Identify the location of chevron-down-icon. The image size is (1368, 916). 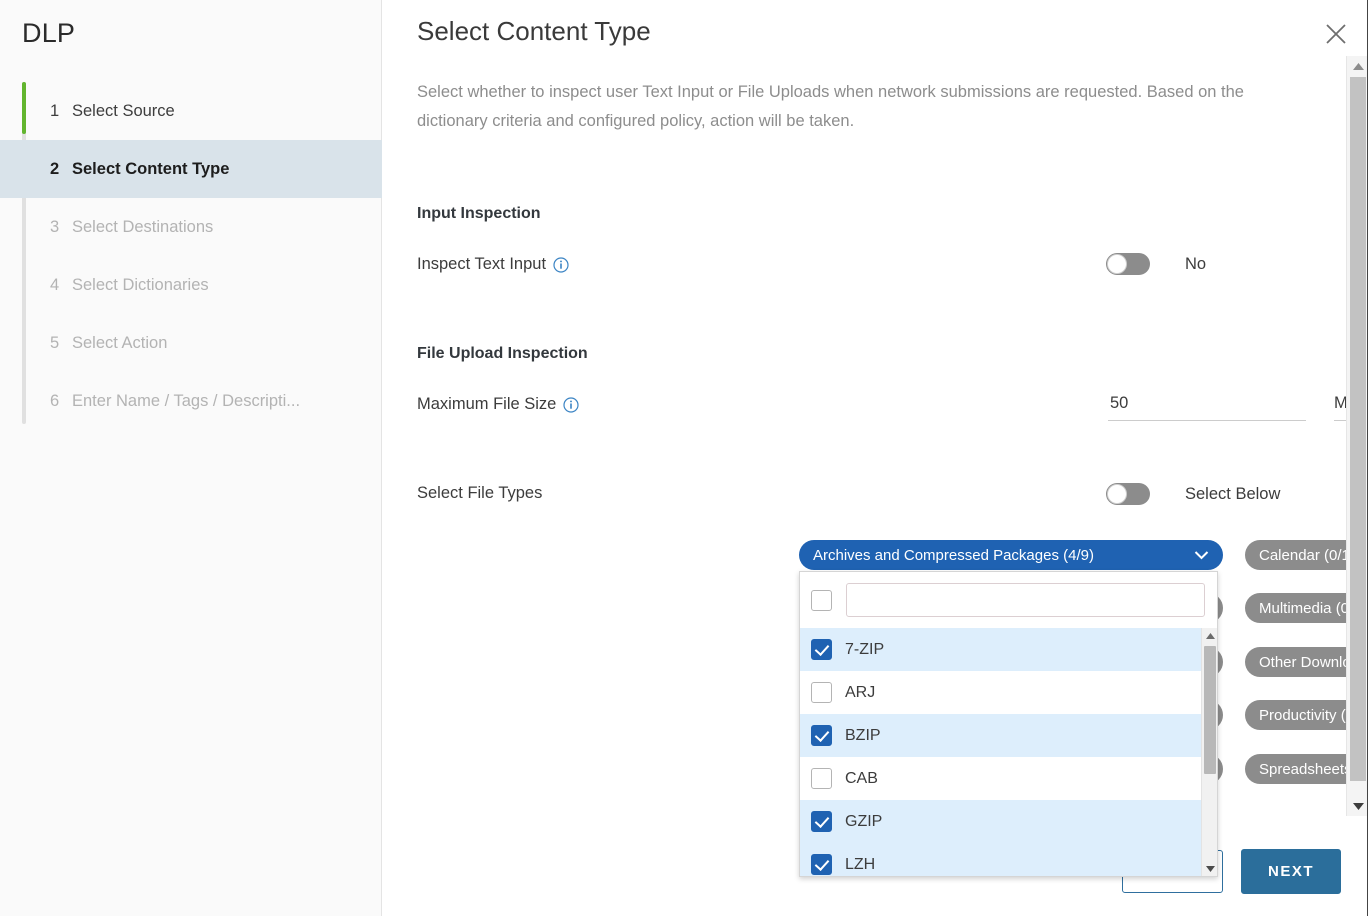
(1201, 555).